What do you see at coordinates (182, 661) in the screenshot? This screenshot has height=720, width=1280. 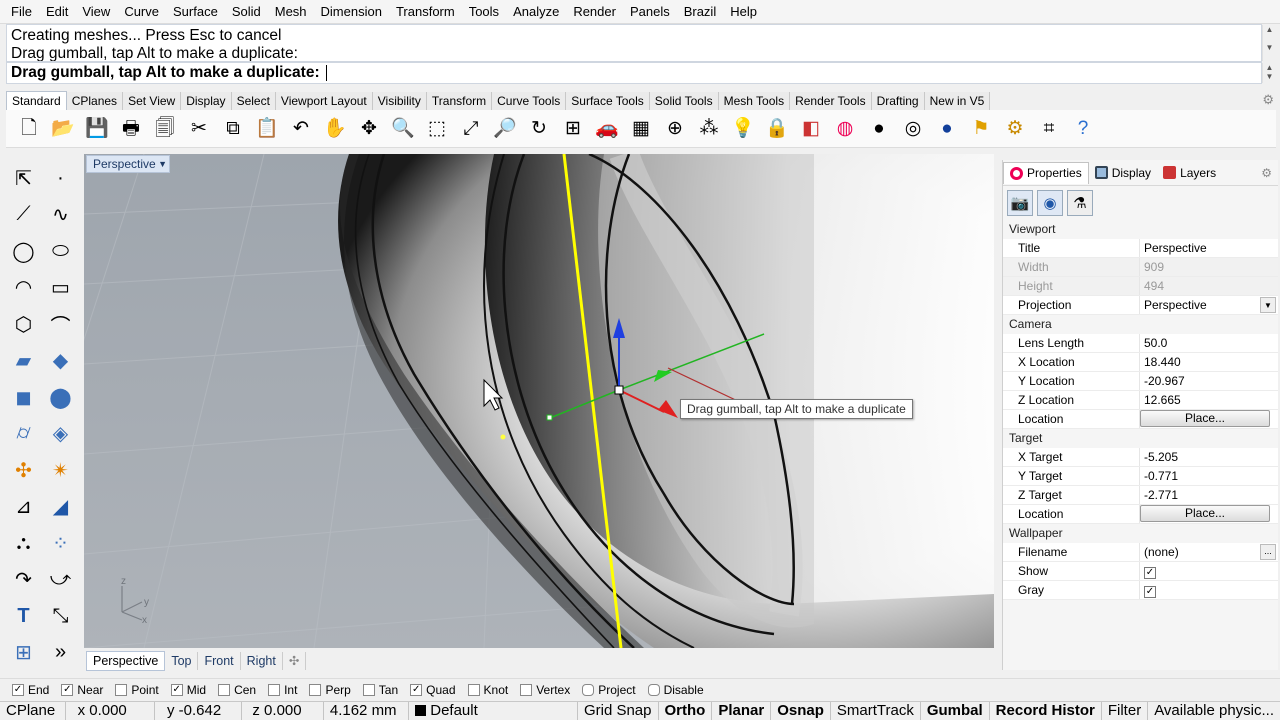 I see `tab-top: Top` at bounding box center [182, 661].